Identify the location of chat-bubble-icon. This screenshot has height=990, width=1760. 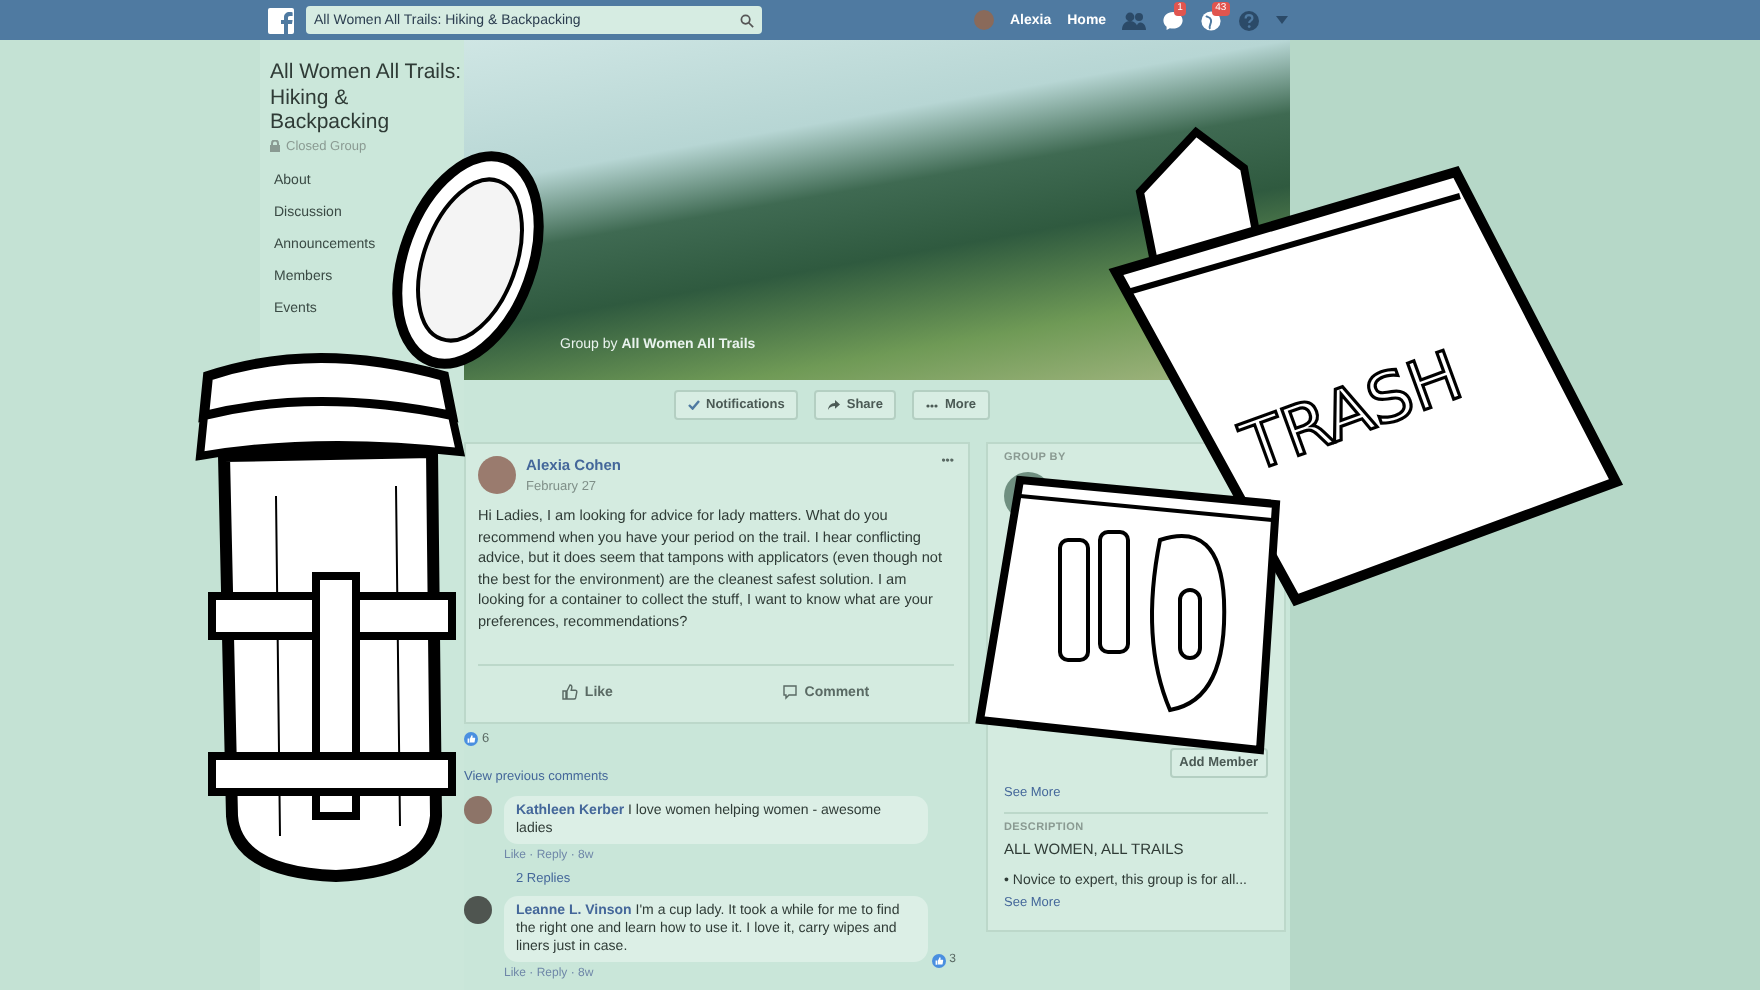
(1173, 20).